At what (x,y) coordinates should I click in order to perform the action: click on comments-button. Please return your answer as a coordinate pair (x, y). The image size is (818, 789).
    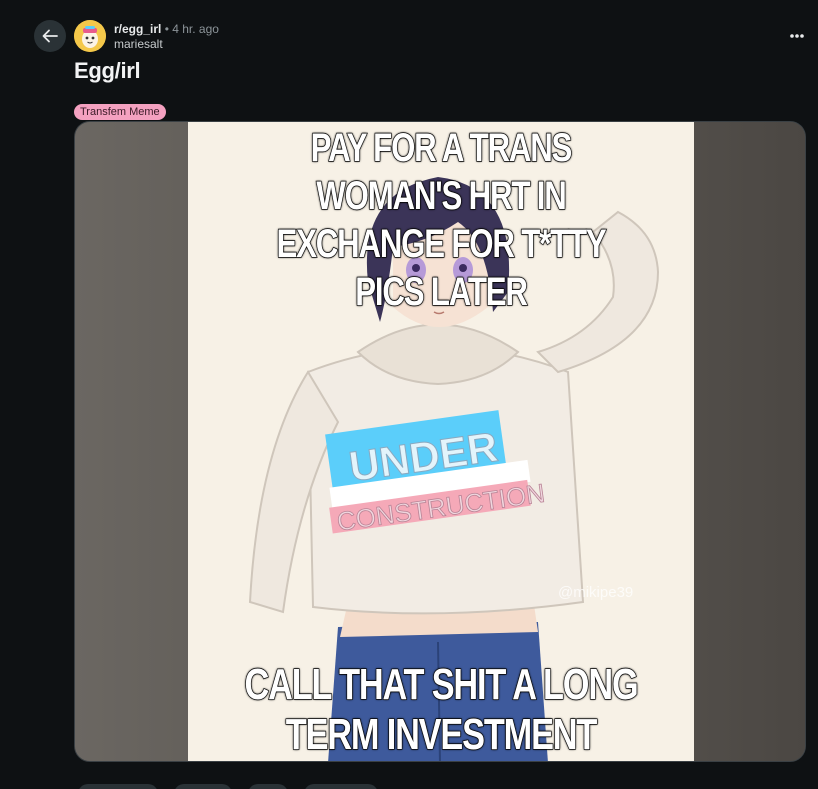
    Looking at the image, I should click on (203, 786).